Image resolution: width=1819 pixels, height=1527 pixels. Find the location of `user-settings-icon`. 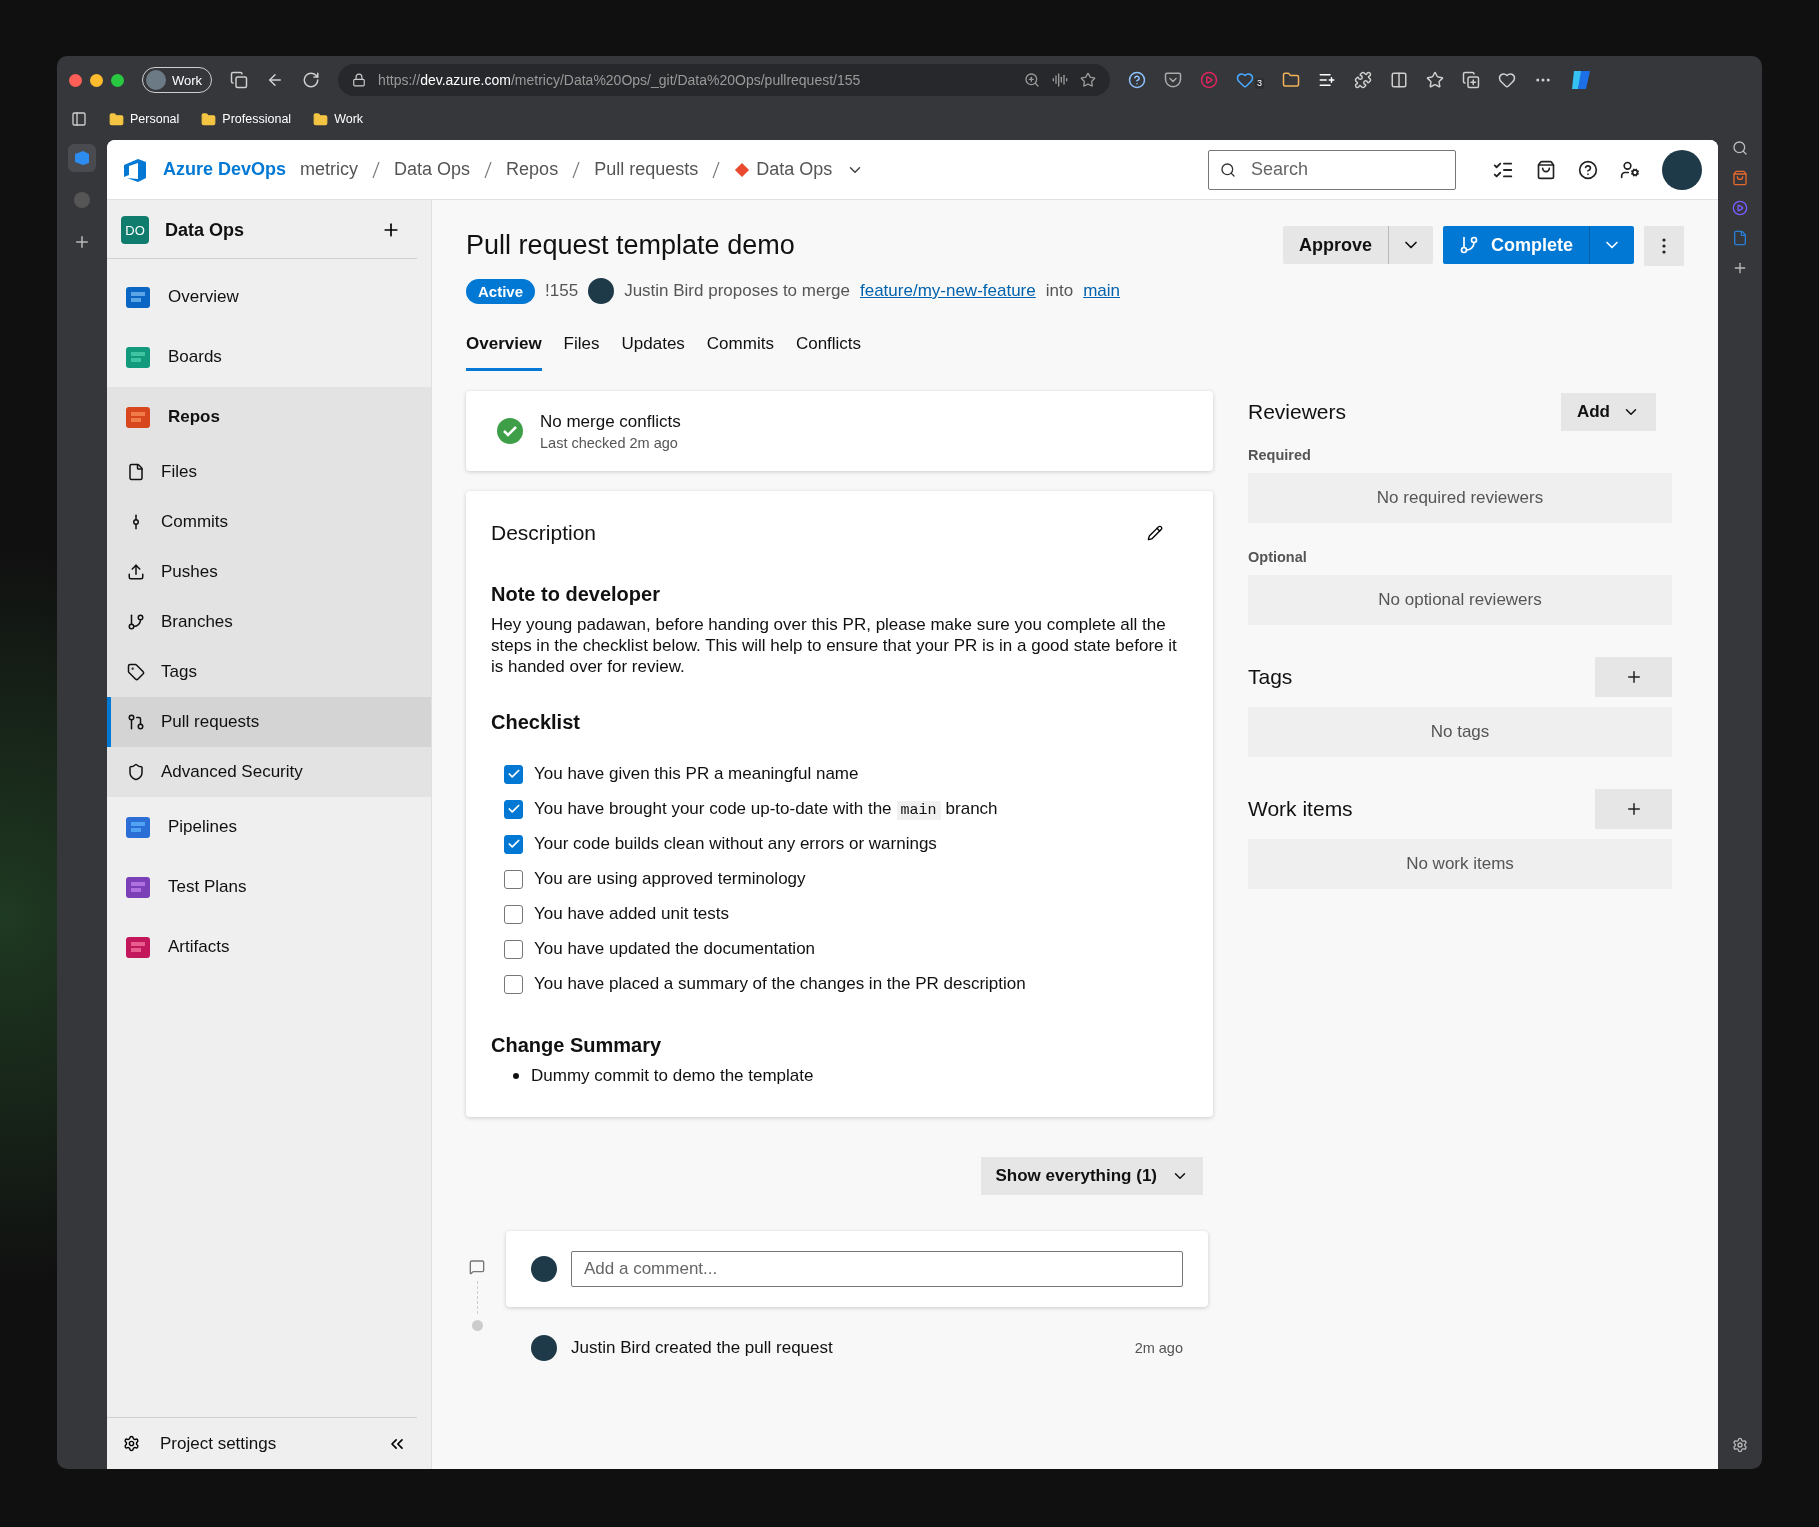

user-settings-icon is located at coordinates (1630, 169).